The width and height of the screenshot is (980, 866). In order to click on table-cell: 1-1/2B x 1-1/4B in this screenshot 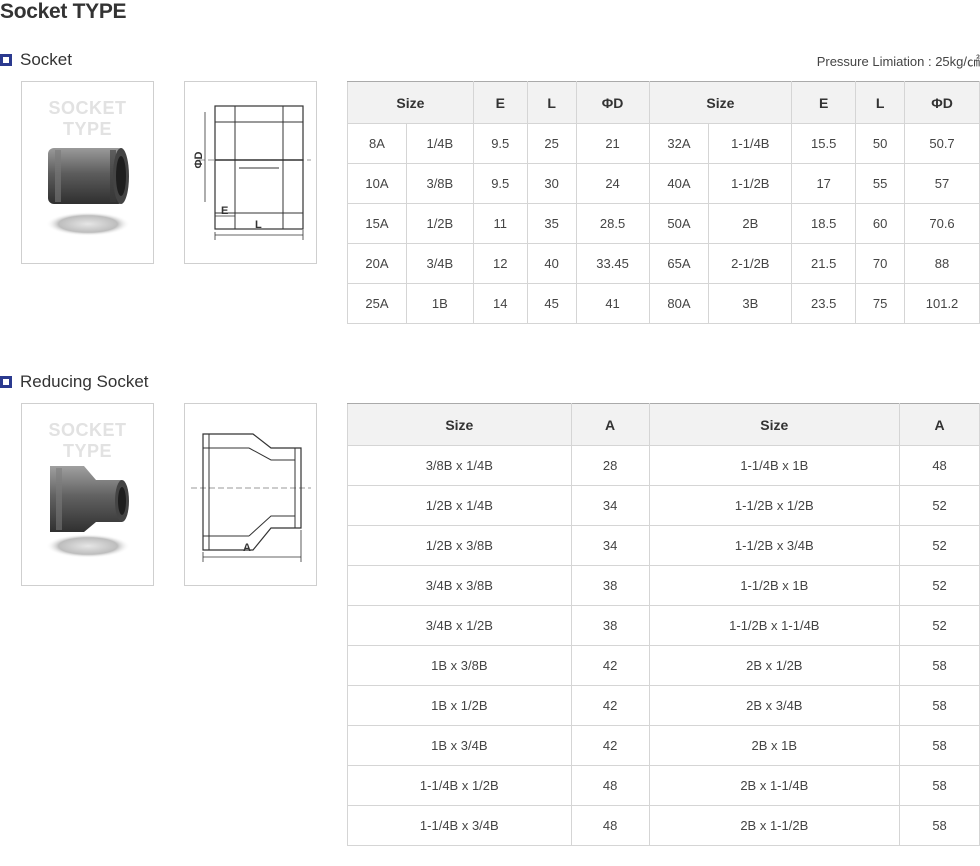, I will do `click(774, 625)`.